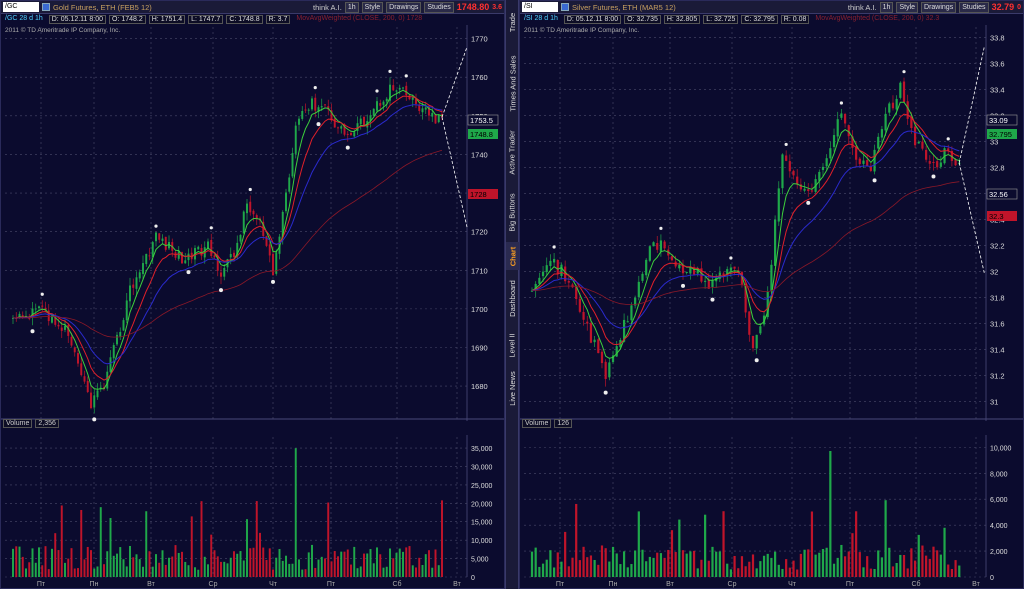 This screenshot has height=589, width=1024. Describe the element at coordinates (512, 388) in the screenshot. I see `side-tab-live-news: Live News` at that location.